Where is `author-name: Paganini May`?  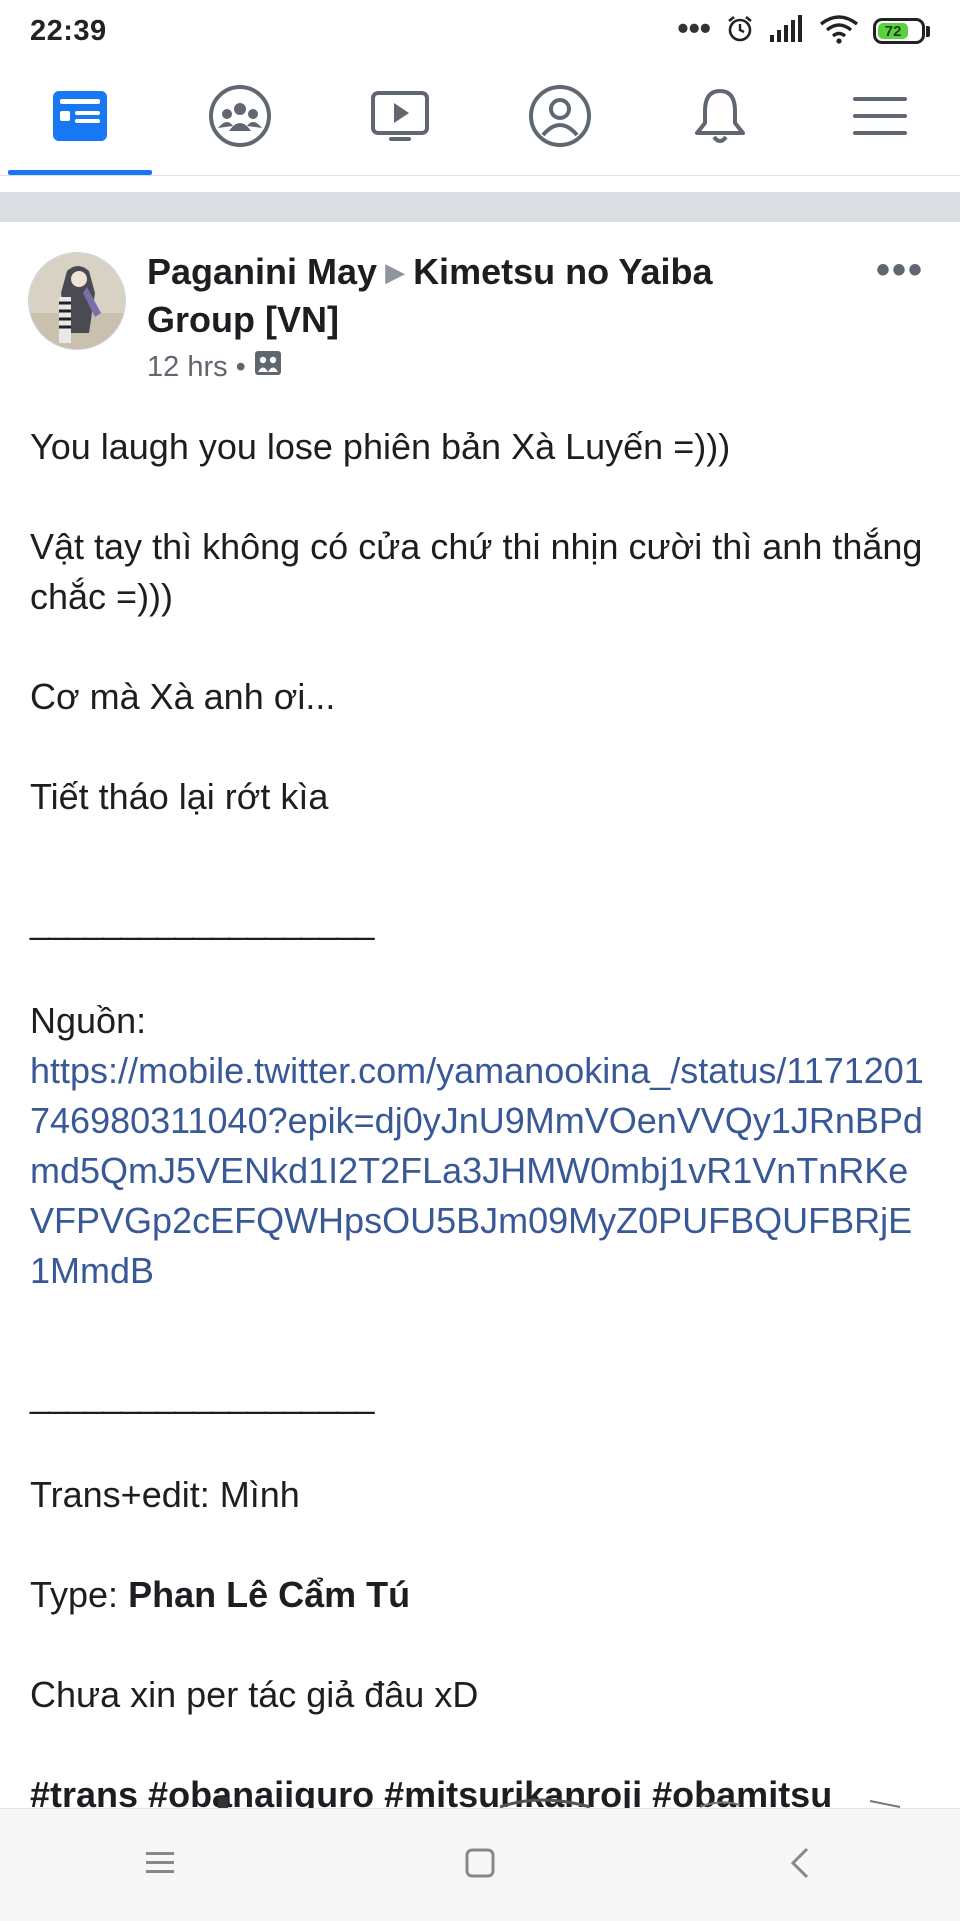 author-name: Paganini May is located at coordinates (262, 271).